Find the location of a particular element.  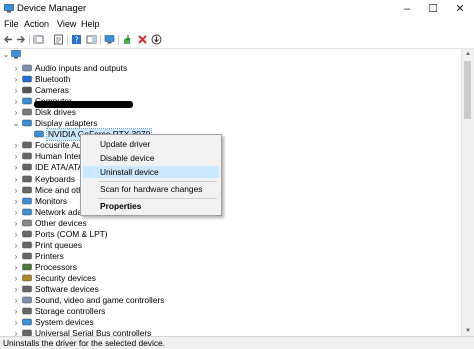

sound-icon is located at coordinates (27, 300).